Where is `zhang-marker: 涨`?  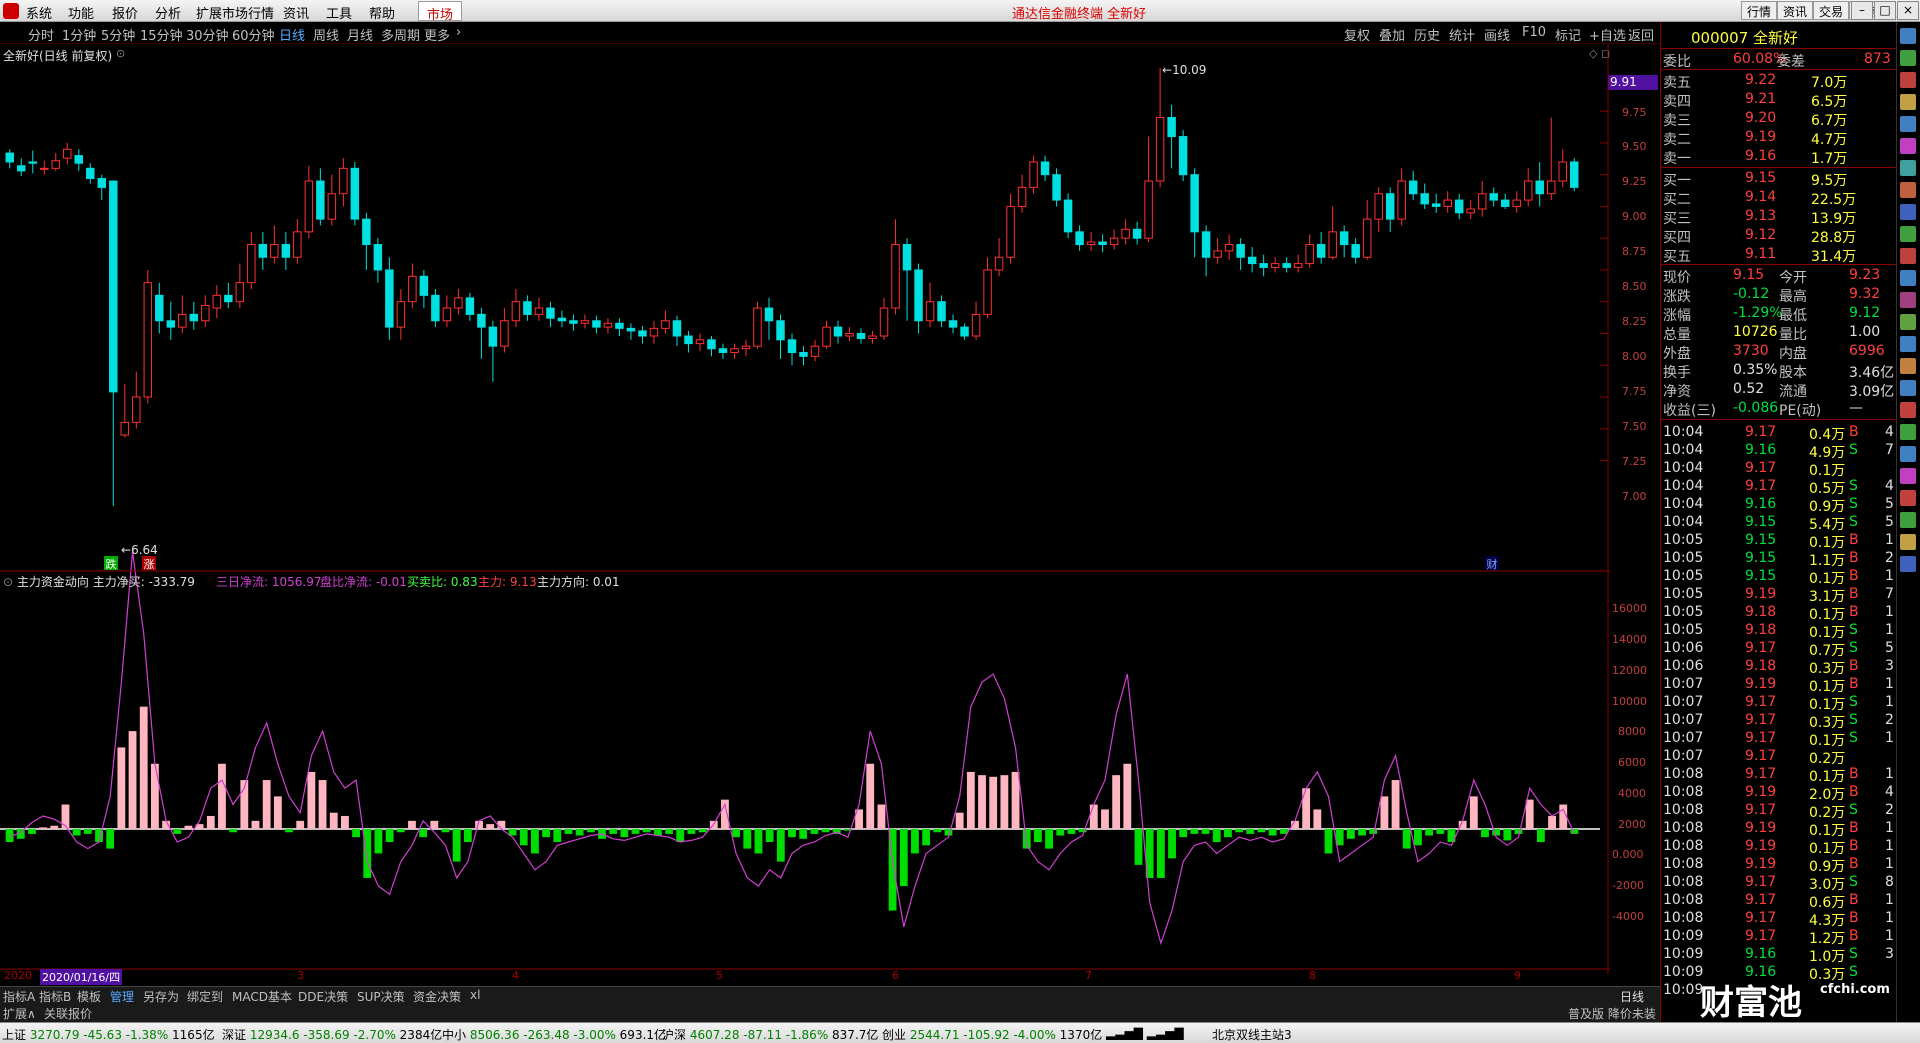
zhang-marker: 涨 is located at coordinates (149, 563).